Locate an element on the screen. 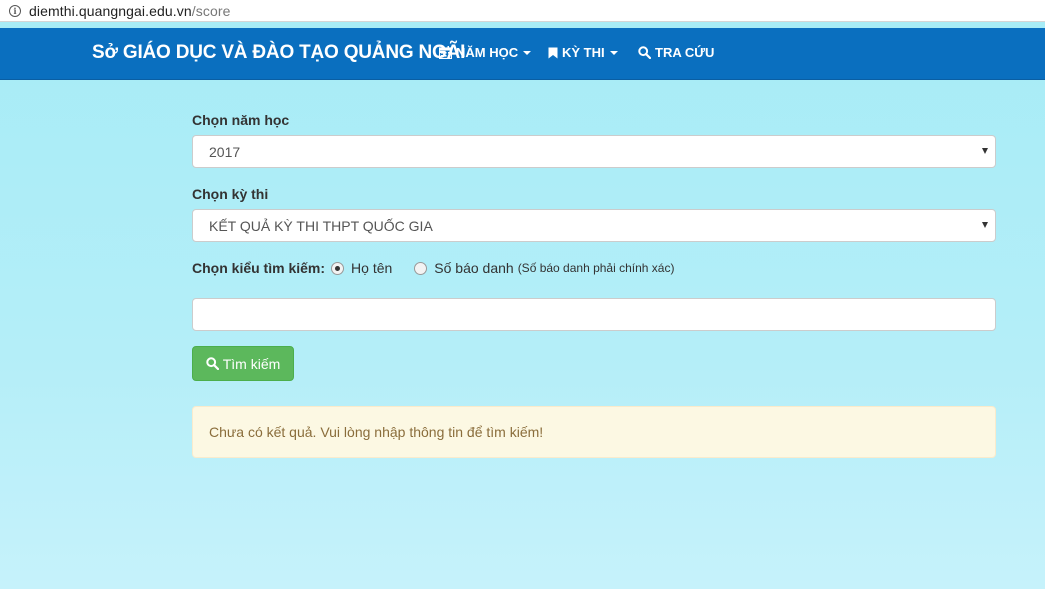  year-select: 2017 is located at coordinates (594, 151).